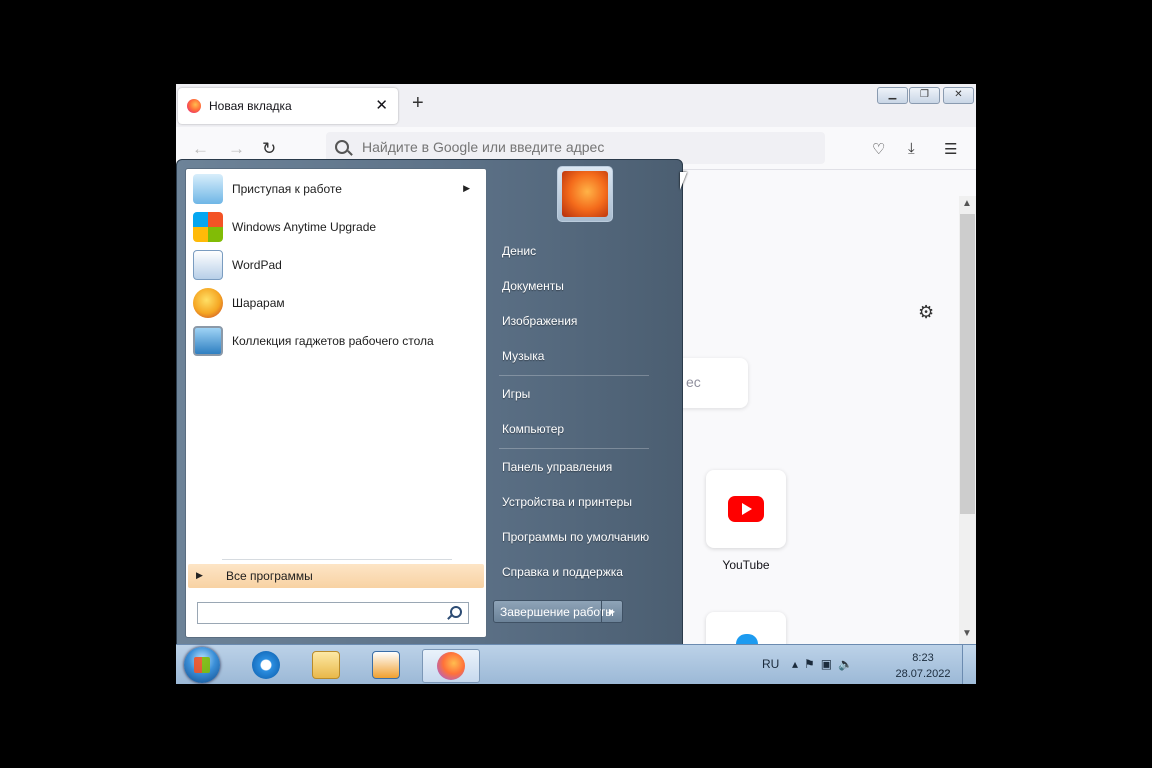 The height and width of the screenshot is (768, 1152). I want to click on scroll-up-icon: ▲, so click(967, 203).